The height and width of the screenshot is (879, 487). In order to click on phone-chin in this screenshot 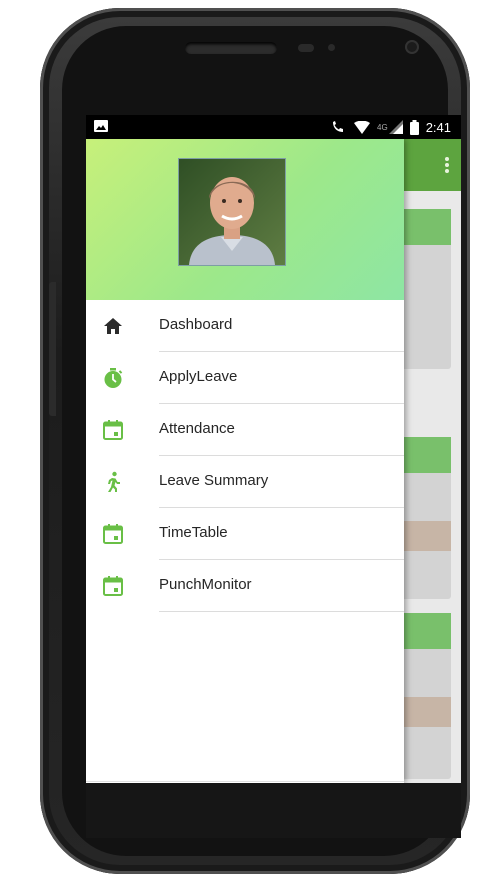, I will do `click(273, 810)`.